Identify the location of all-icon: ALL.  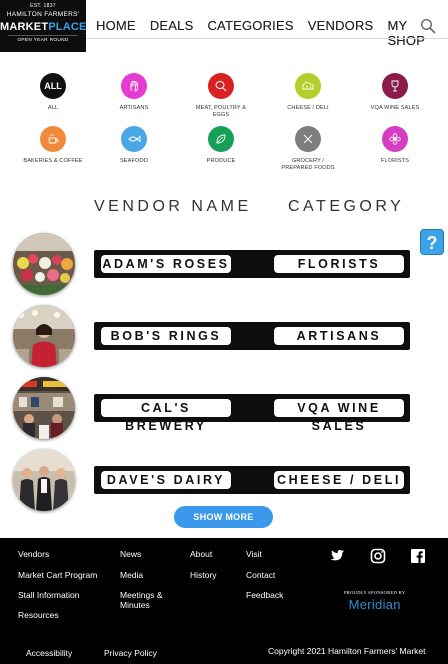
(53, 86).